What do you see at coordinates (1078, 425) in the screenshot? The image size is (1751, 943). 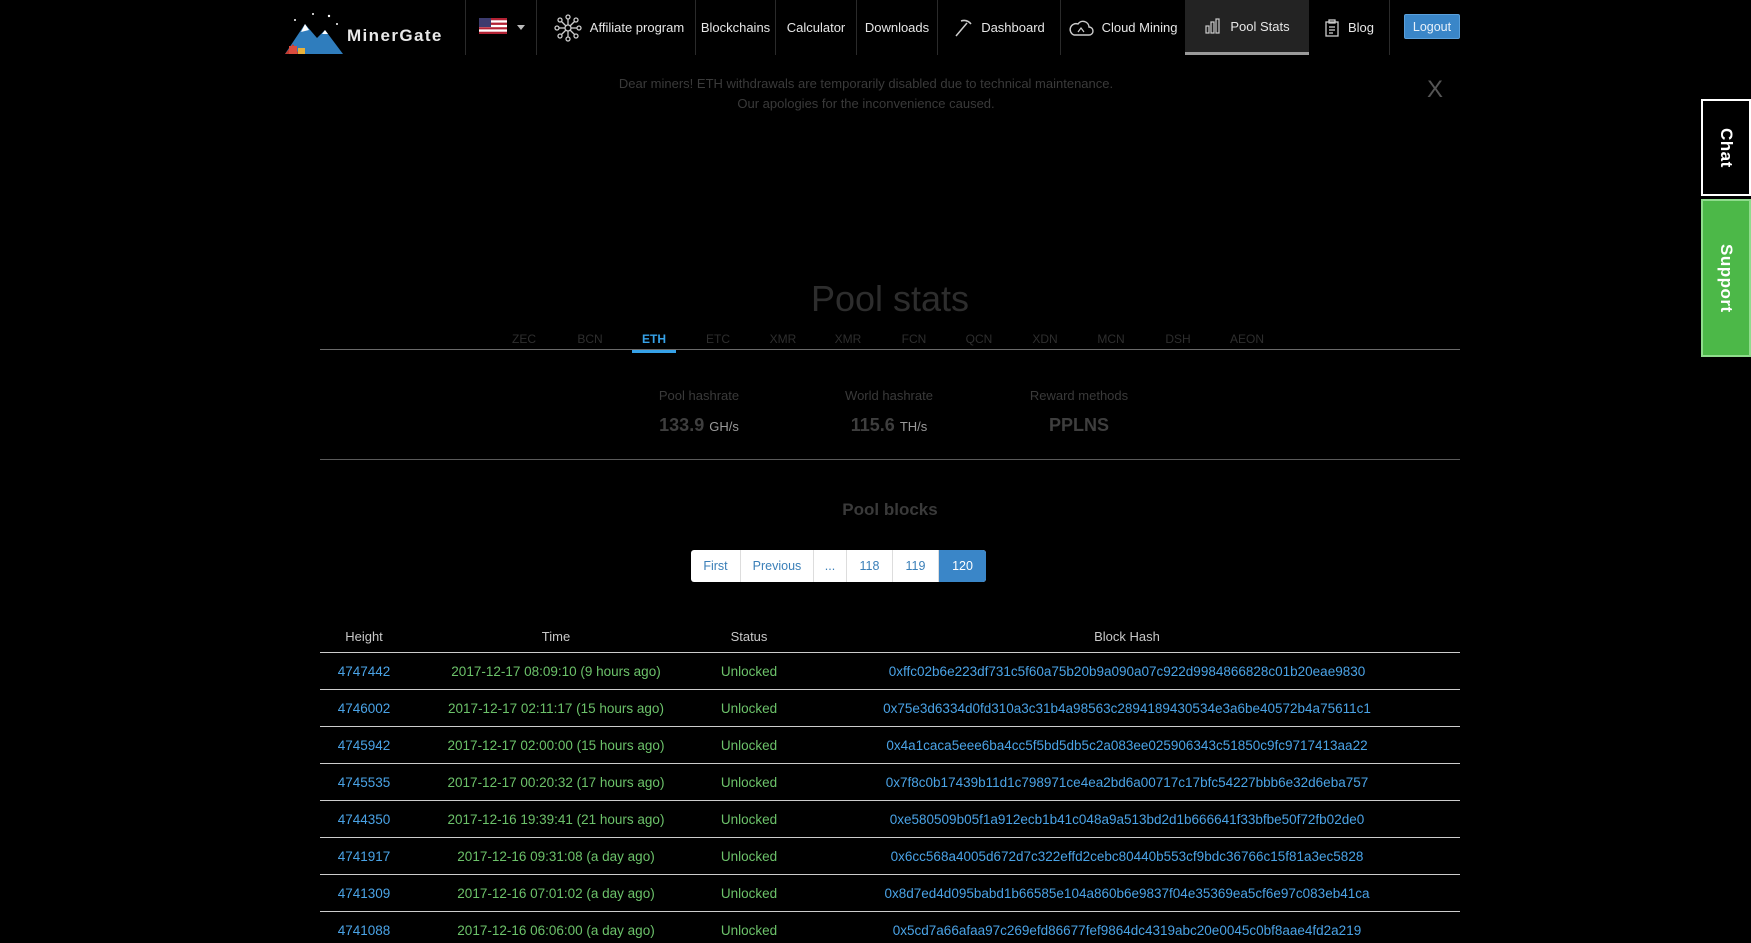 I see `reward-methods-value: PPLNS` at bounding box center [1078, 425].